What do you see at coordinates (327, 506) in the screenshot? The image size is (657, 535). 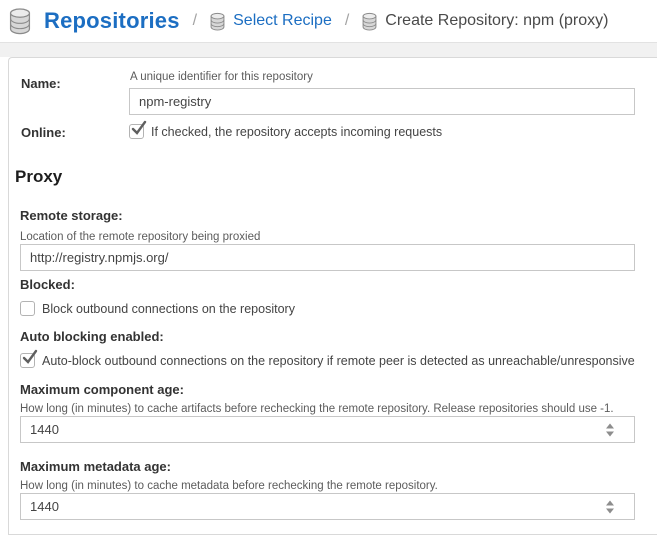 I see `max-metadata-age-input` at bounding box center [327, 506].